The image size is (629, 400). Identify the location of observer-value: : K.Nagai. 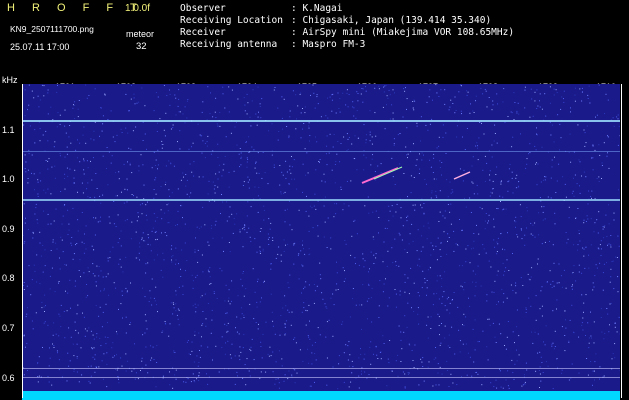
(317, 8).